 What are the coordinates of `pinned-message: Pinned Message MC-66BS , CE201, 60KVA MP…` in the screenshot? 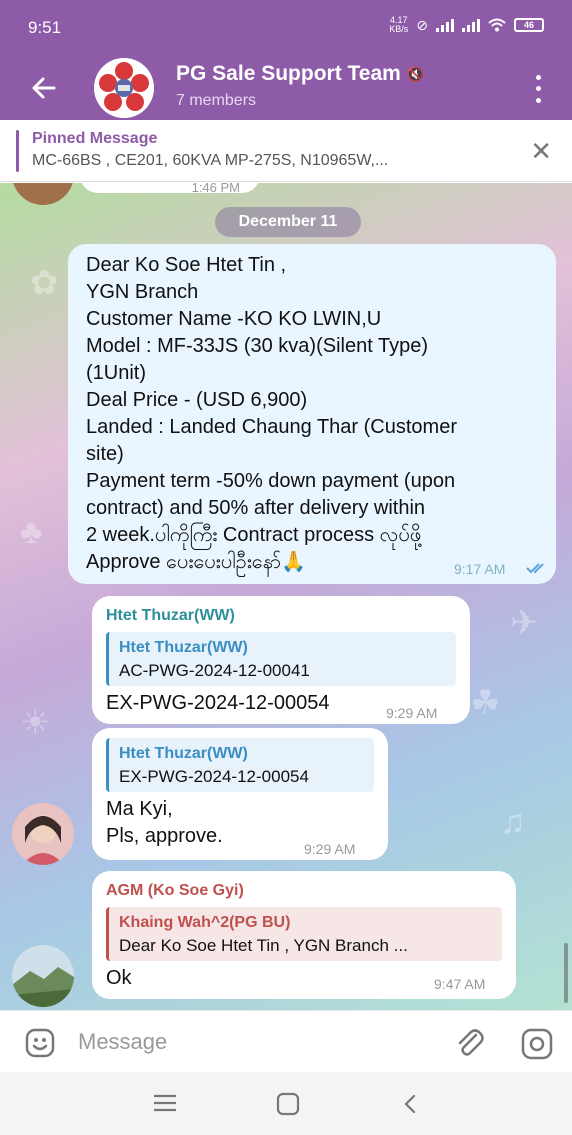 It's located at (286, 151).